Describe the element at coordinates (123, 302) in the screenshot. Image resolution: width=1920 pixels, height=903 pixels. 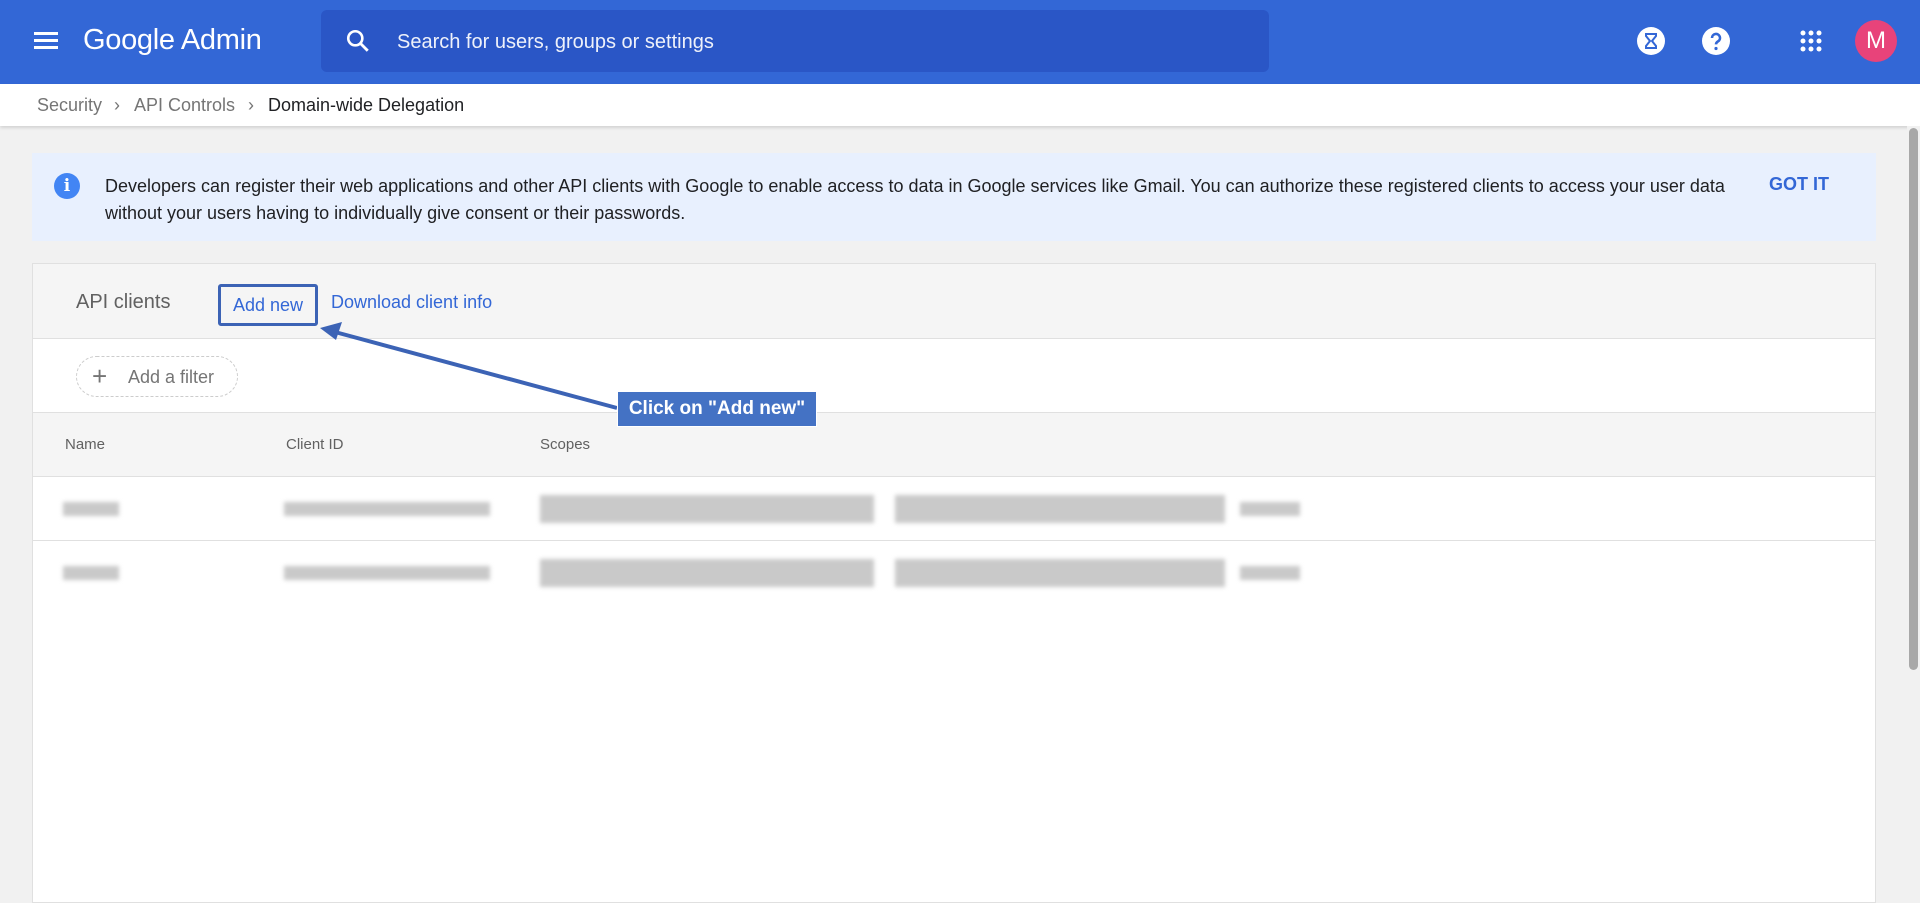
I see `card-title: API clients` at that location.